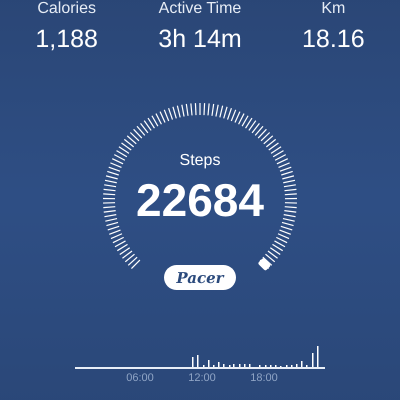 This screenshot has height=400, width=400. I want to click on stat-value: 1,188, so click(66, 39).